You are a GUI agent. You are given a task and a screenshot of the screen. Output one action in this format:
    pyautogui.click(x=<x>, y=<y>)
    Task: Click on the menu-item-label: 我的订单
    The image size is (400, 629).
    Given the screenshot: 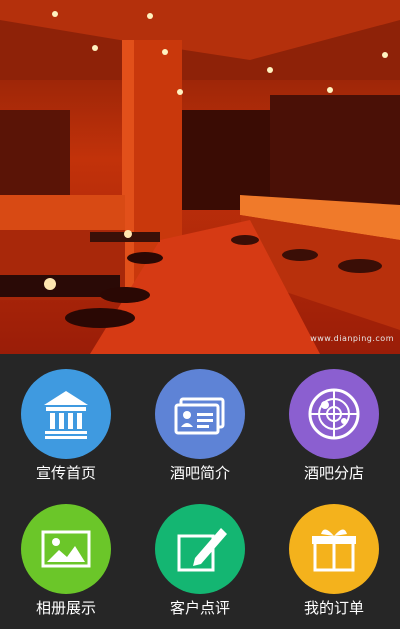 What is the action you would take?
    pyautogui.click(x=333, y=608)
    